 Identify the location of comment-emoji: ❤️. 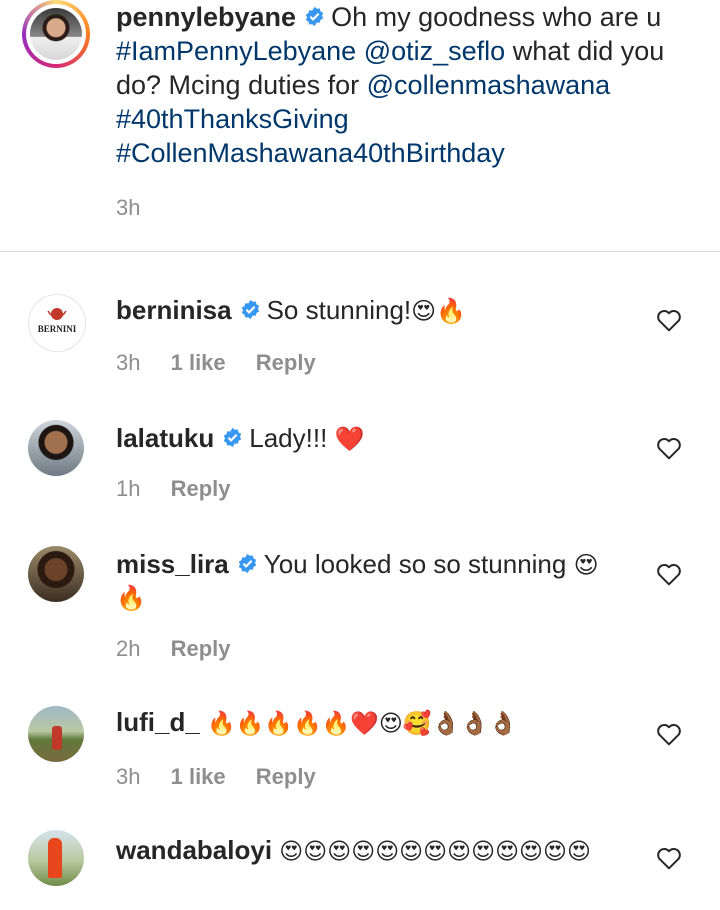
(349, 439).